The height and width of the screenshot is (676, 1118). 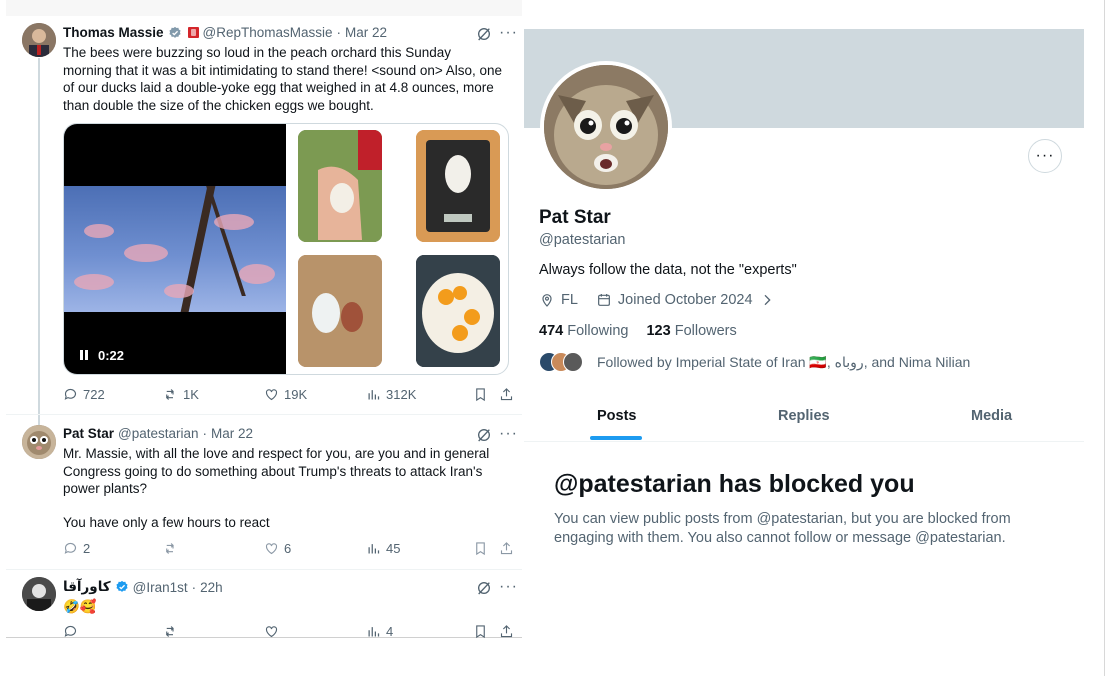 What do you see at coordinates (393, 548) in the screenshot?
I see `views-count: 45` at bounding box center [393, 548].